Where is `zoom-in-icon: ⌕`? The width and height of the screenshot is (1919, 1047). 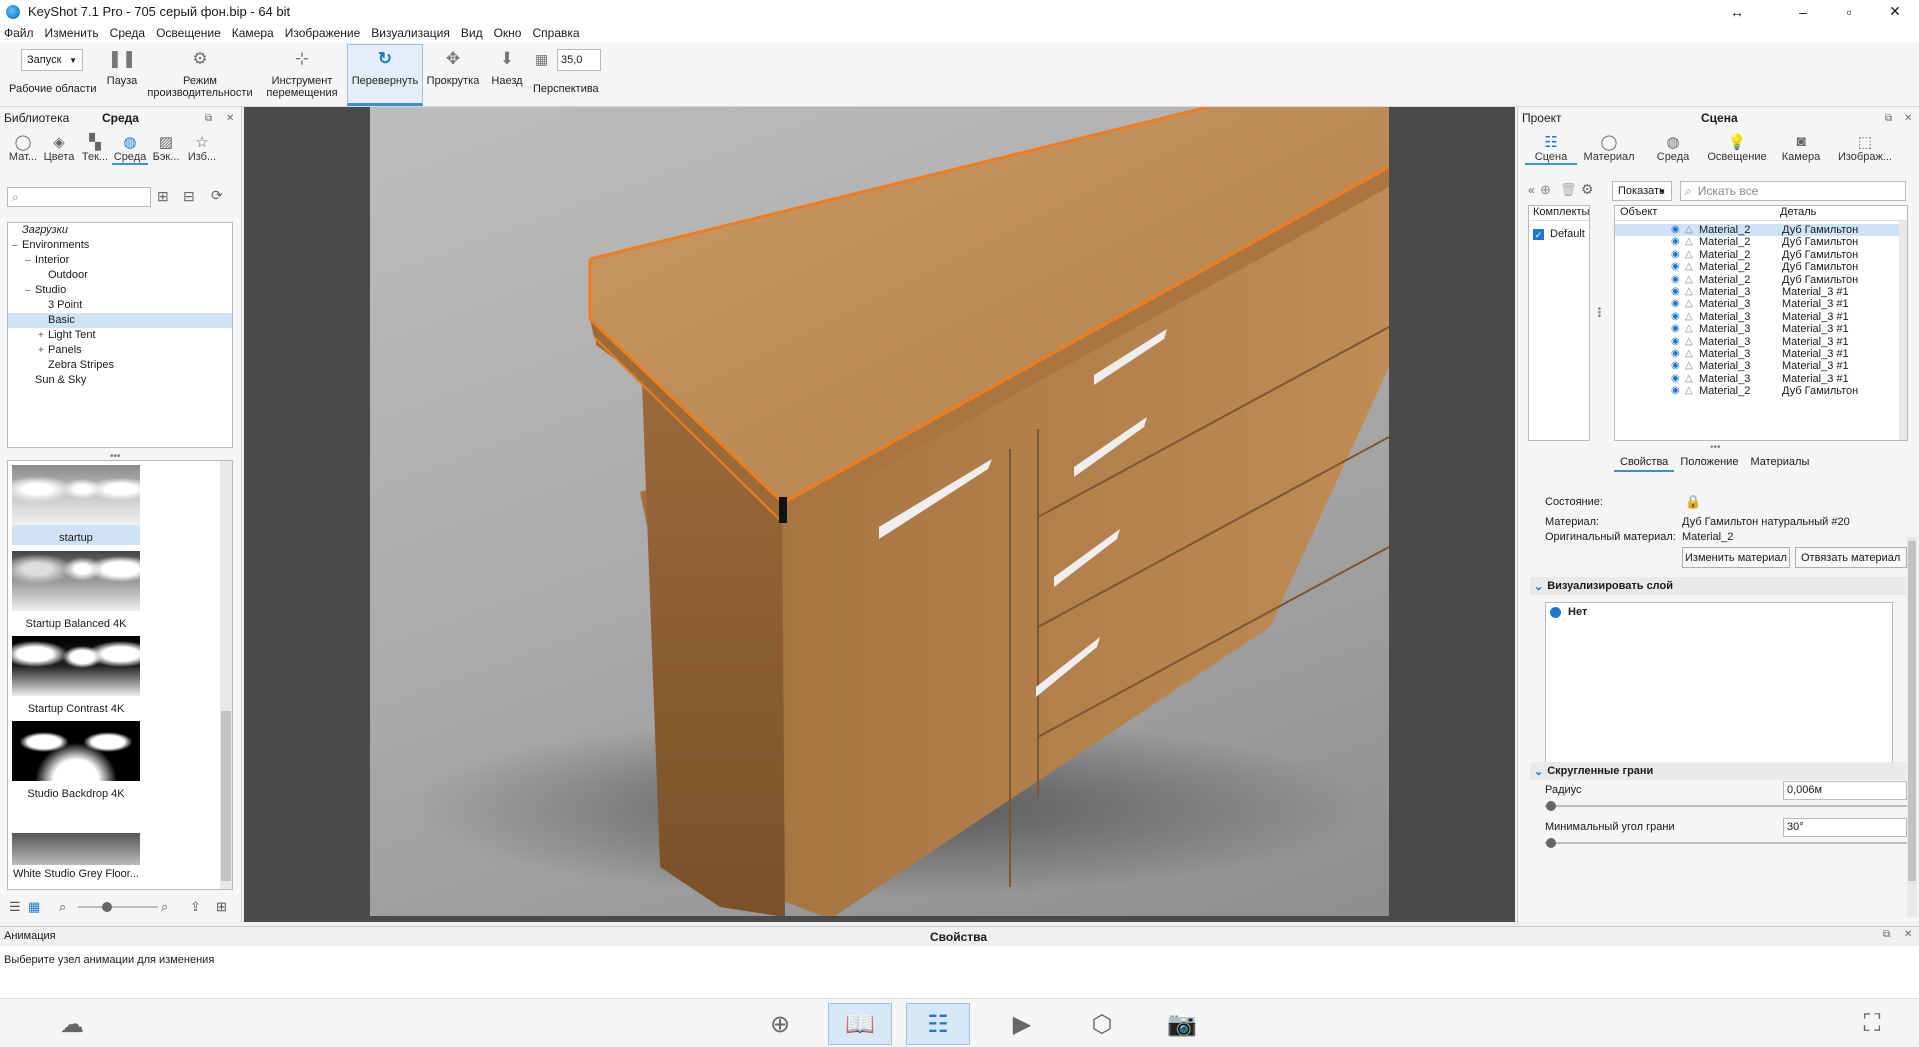 zoom-in-icon: ⌕ is located at coordinates (164, 907).